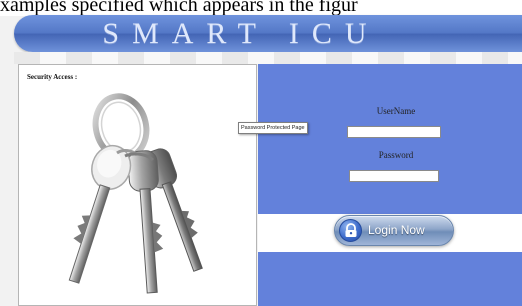 The height and width of the screenshot is (306, 522). What do you see at coordinates (396, 155) in the screenshot?
I see `password-label: Password` at bounding box center [396, 155].